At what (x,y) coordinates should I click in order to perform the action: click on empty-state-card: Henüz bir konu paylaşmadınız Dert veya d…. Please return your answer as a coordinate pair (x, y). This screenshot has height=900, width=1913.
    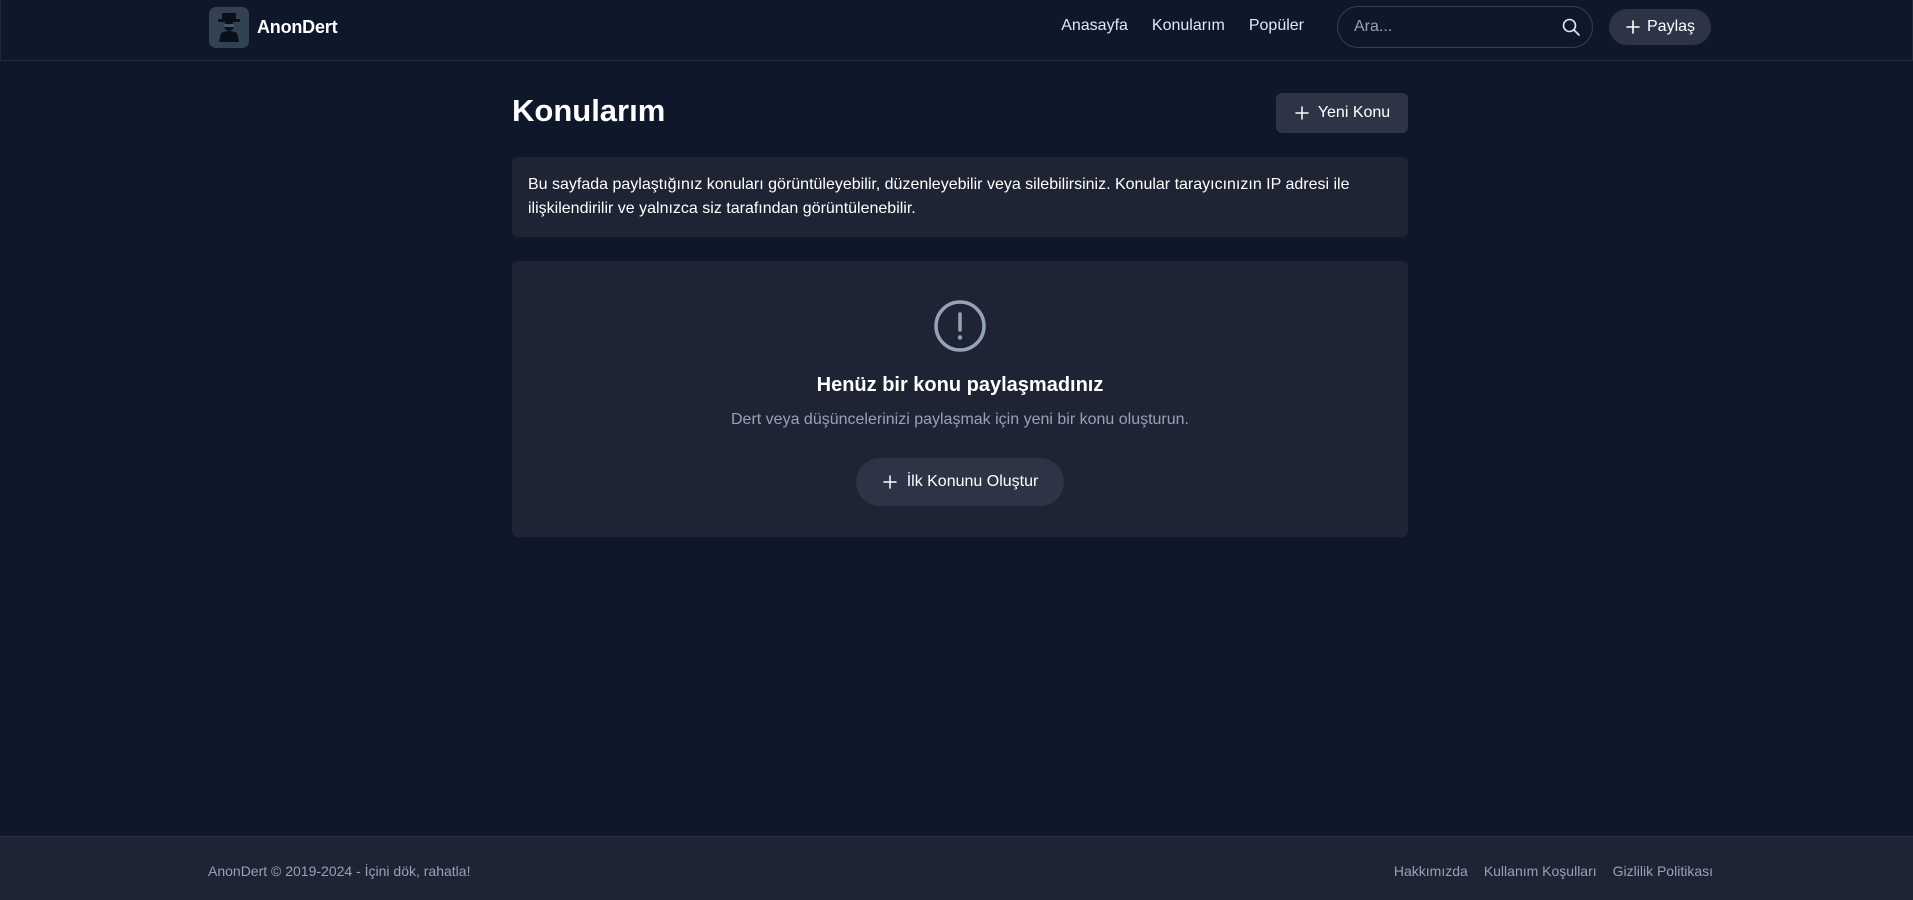
    Looking at the image, I should click on (960, 399).